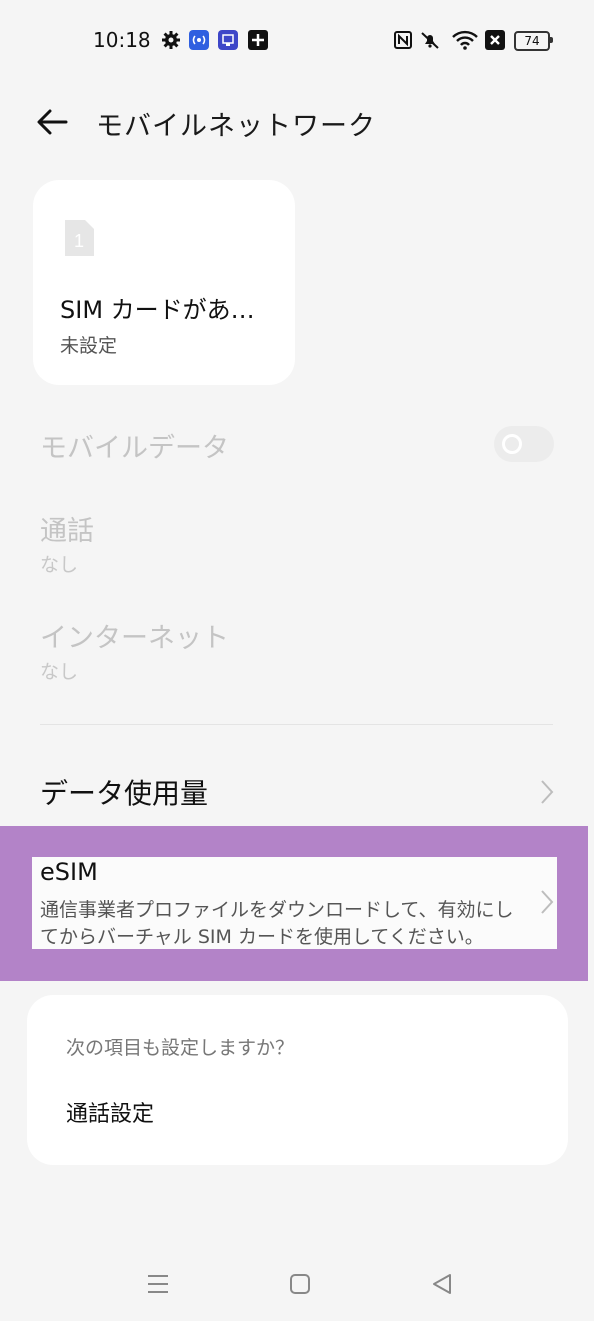  What do you see at coordinates (124, 793) in the screenshot?
I see `data-usage-label: データ使用量` at bounding box center [124, 793].